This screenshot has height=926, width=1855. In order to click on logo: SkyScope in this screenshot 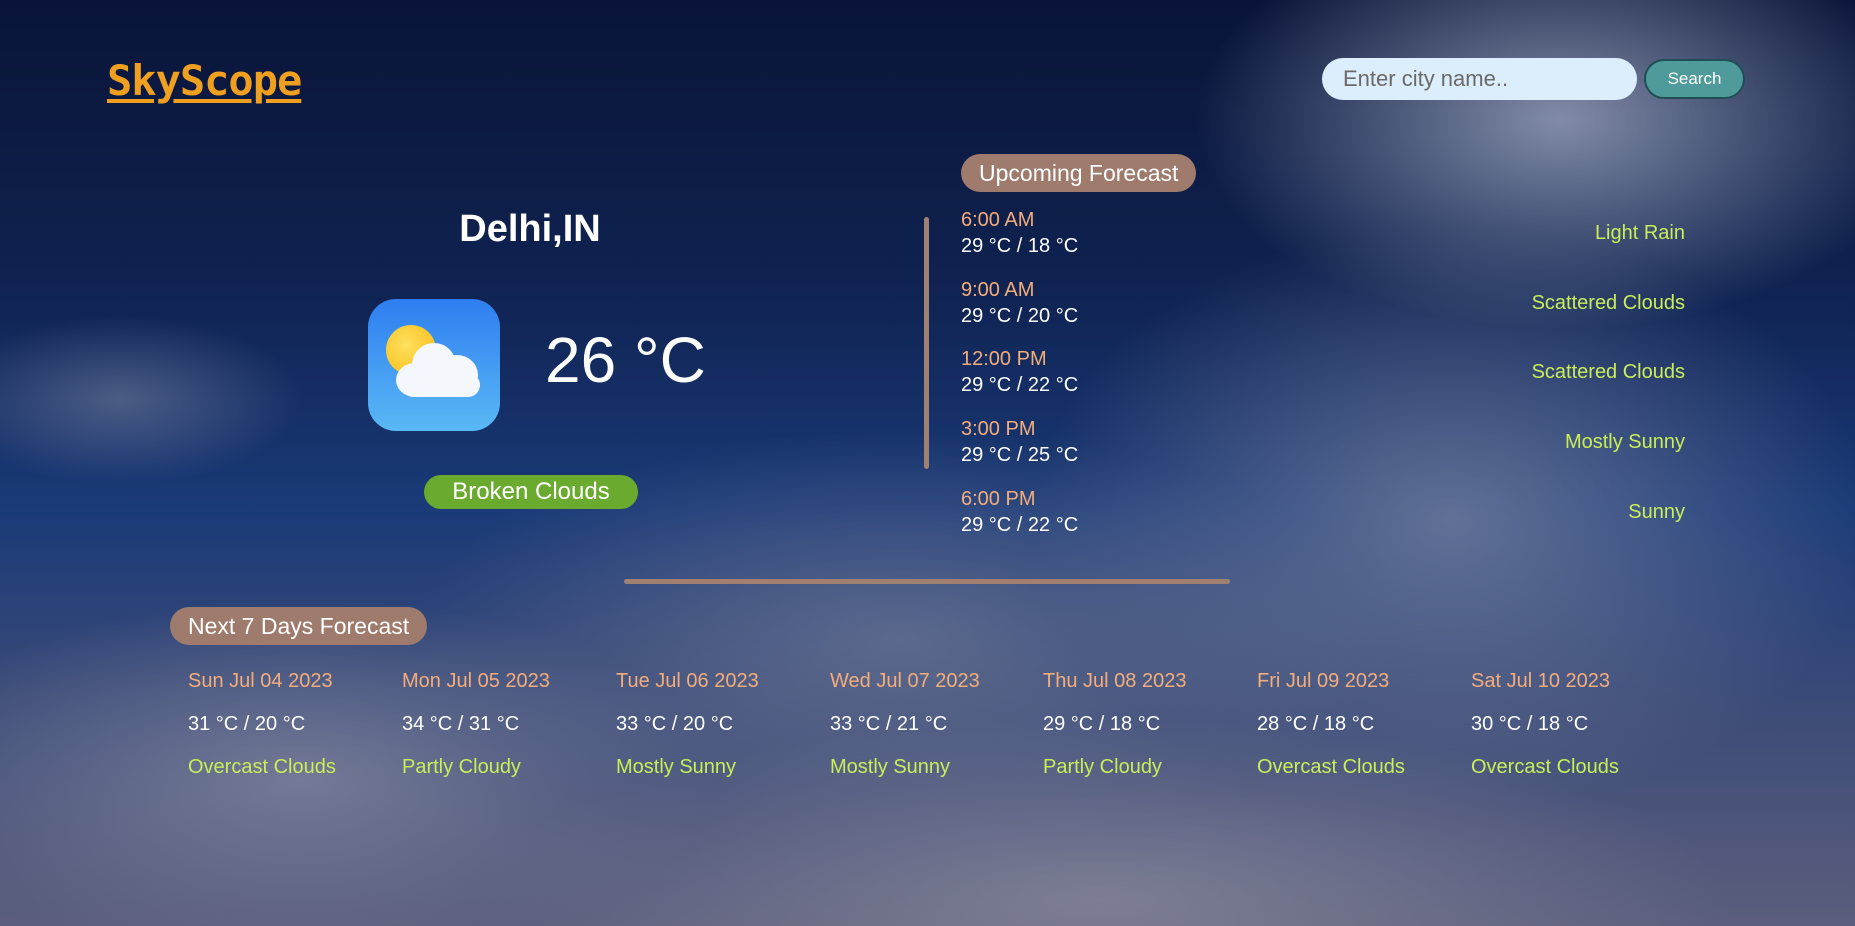, I will do `click(204, 80)`.